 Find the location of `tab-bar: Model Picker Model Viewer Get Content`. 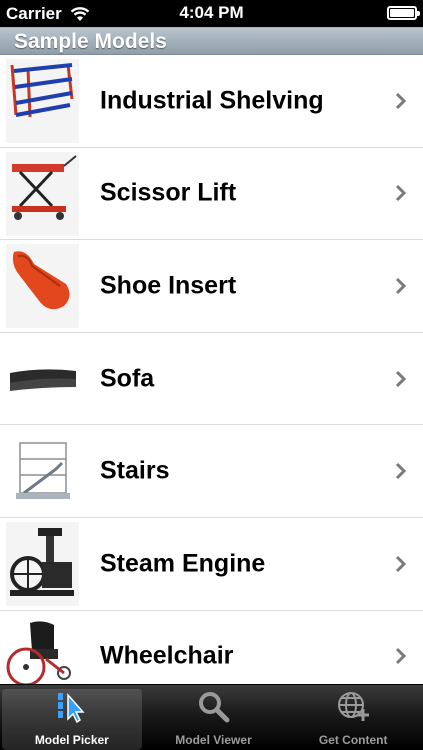

tab-bar: Model Picker Model Viewer Get Content is located at coordinates (211, 717).